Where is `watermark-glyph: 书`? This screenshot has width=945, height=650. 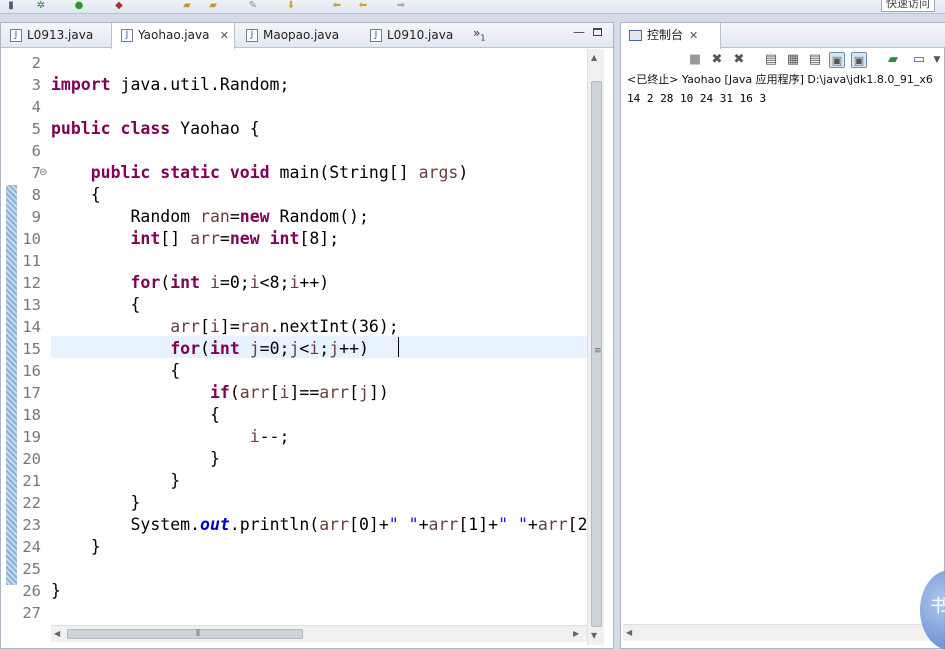
watermark-glyph: 书 is located at coordinates (937, 606).